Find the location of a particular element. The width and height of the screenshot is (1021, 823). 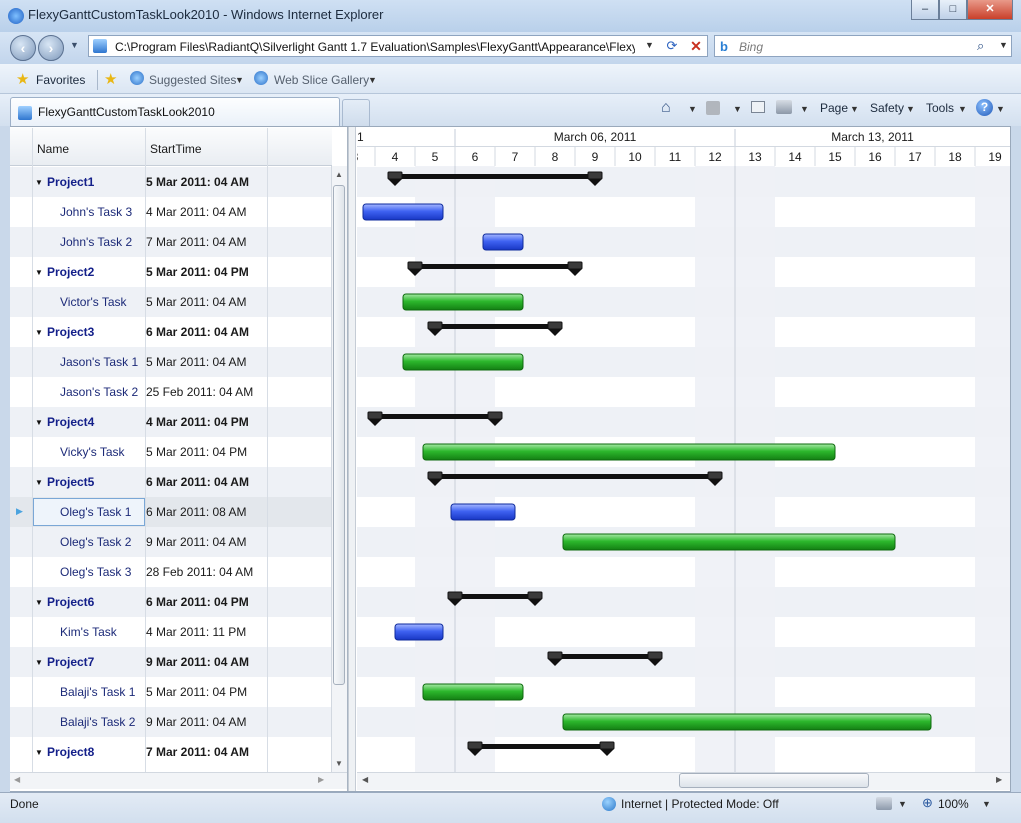

cell-starttime: 4 Mar 2011: 04 PM is located at coordinates (197, 422).